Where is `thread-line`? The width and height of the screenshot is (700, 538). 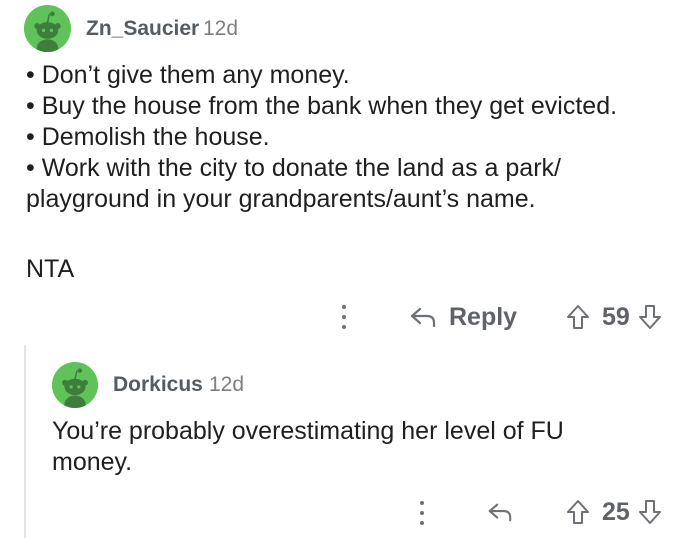
thread-line is located at coordinates (25, 441).